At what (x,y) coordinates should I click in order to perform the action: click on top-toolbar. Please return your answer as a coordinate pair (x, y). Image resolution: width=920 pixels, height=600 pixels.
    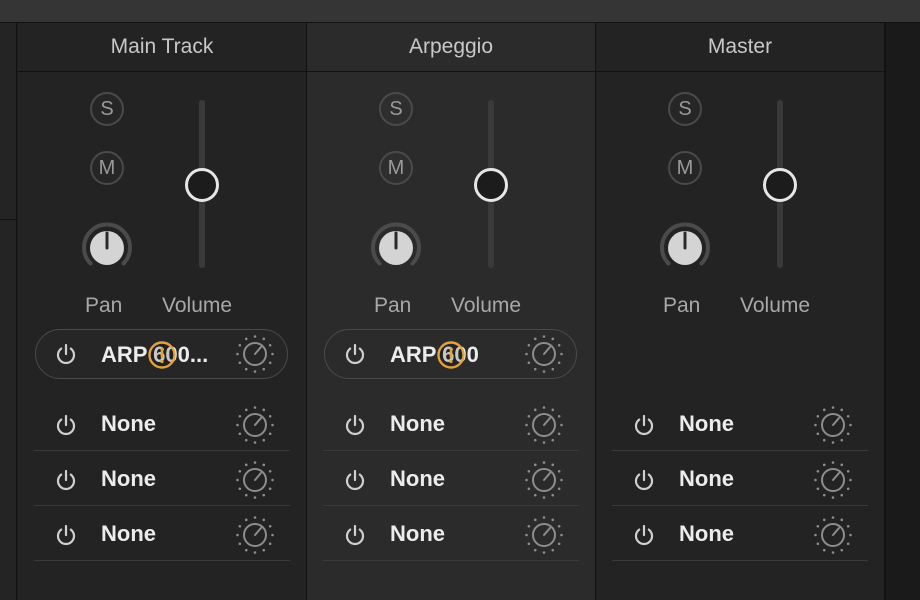
    Looking at the image, I should click on (460, 11).